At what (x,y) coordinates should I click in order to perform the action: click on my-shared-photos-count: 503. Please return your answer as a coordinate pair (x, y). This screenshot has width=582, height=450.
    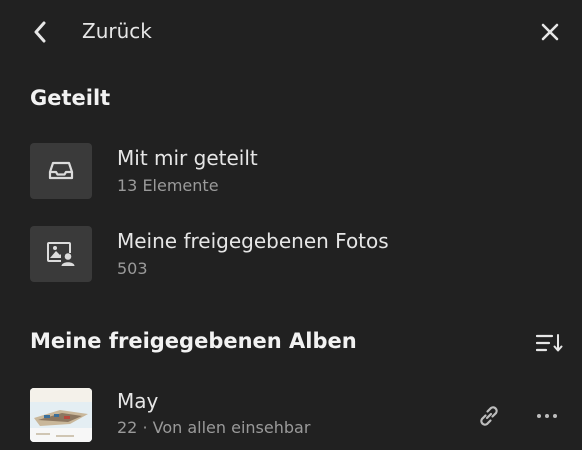
    Looking at the image, I should click on (132, 268).